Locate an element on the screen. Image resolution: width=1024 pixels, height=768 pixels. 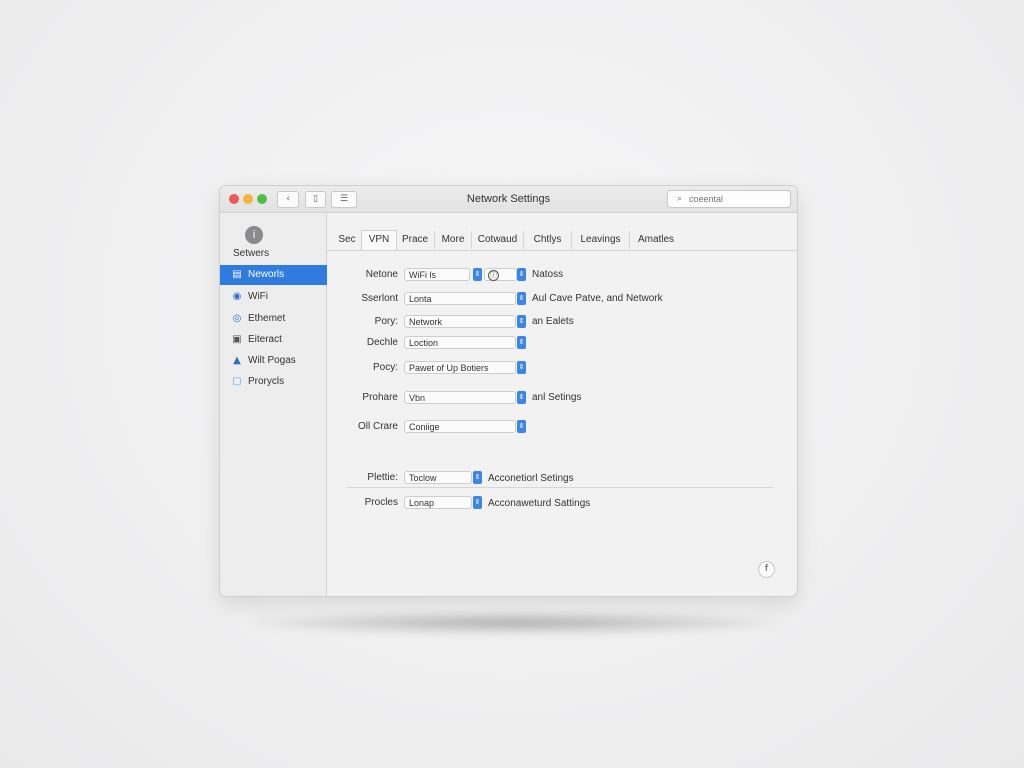
search-icon: ⌕ is located at coordinates (680, 199).